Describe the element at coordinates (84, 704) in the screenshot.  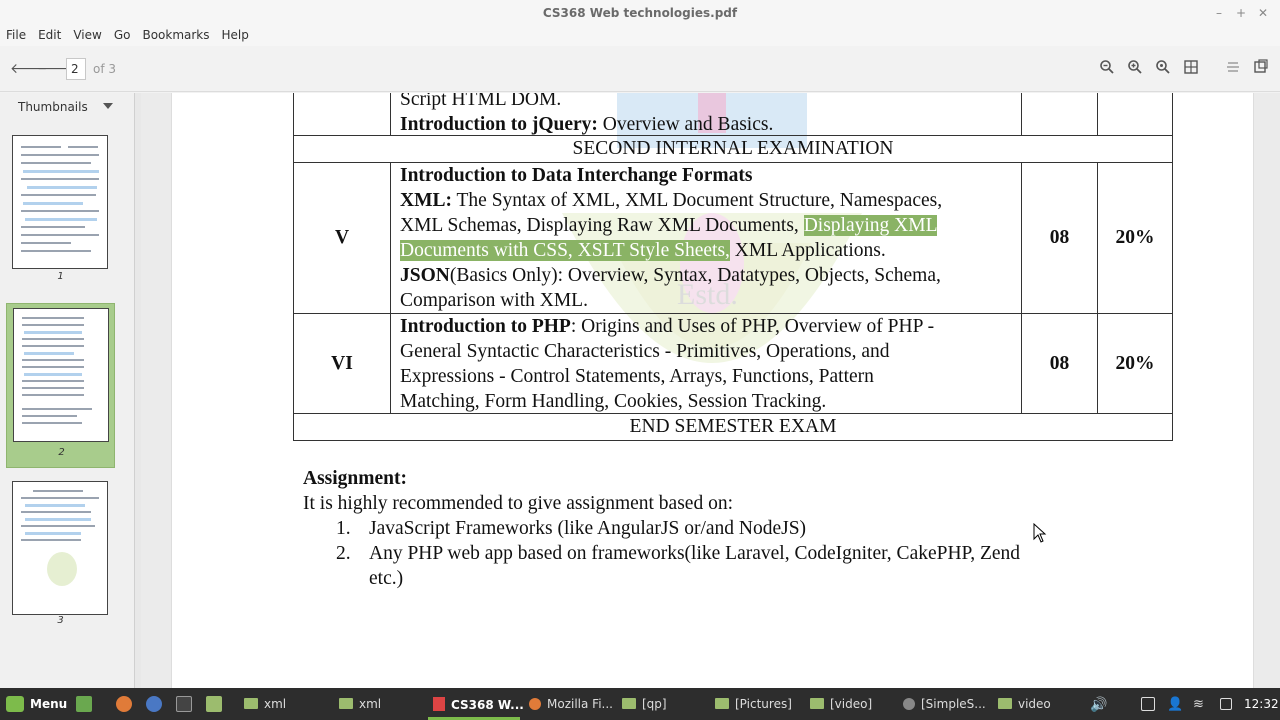
I see `show-desktop-icon` at that location.